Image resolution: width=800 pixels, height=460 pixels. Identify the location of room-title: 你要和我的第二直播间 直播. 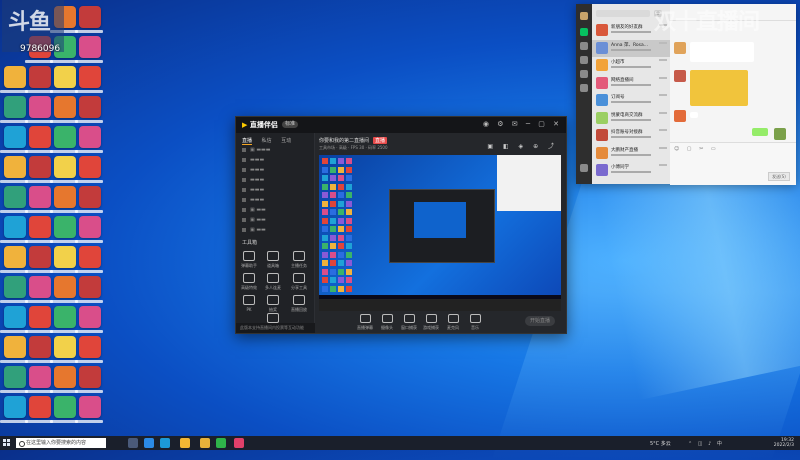
(353, 140).